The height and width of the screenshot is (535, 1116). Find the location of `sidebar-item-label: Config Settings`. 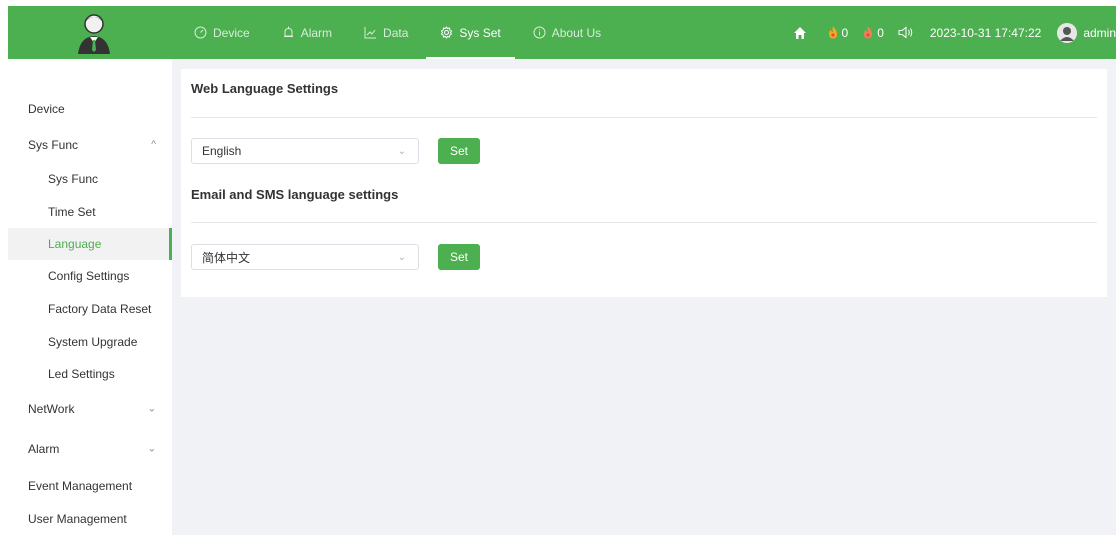

sidebar-item-label: Config Settings is located at coordinates (89, 276).